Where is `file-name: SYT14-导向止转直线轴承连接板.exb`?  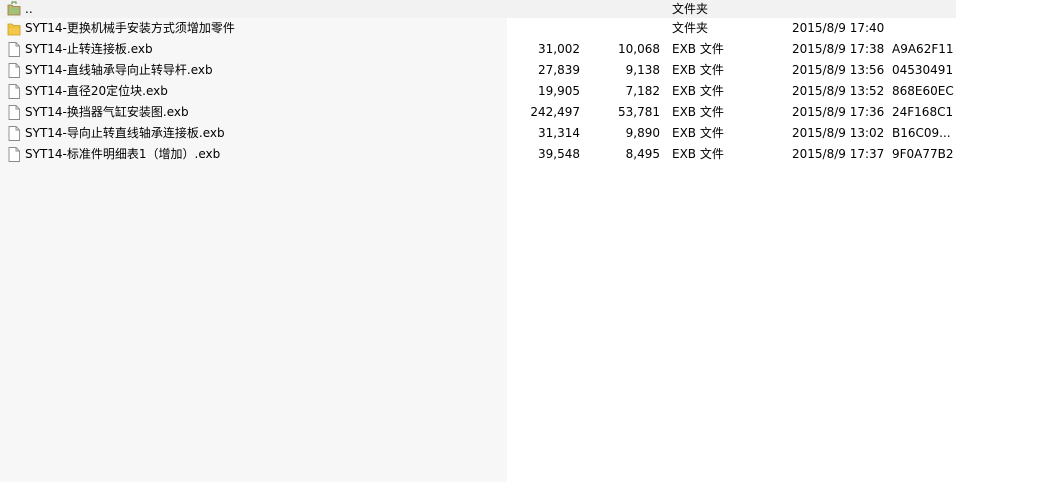 file-name: SYT14-导向止转直线轴承连接板.exb is located at coordinates (125, 133).